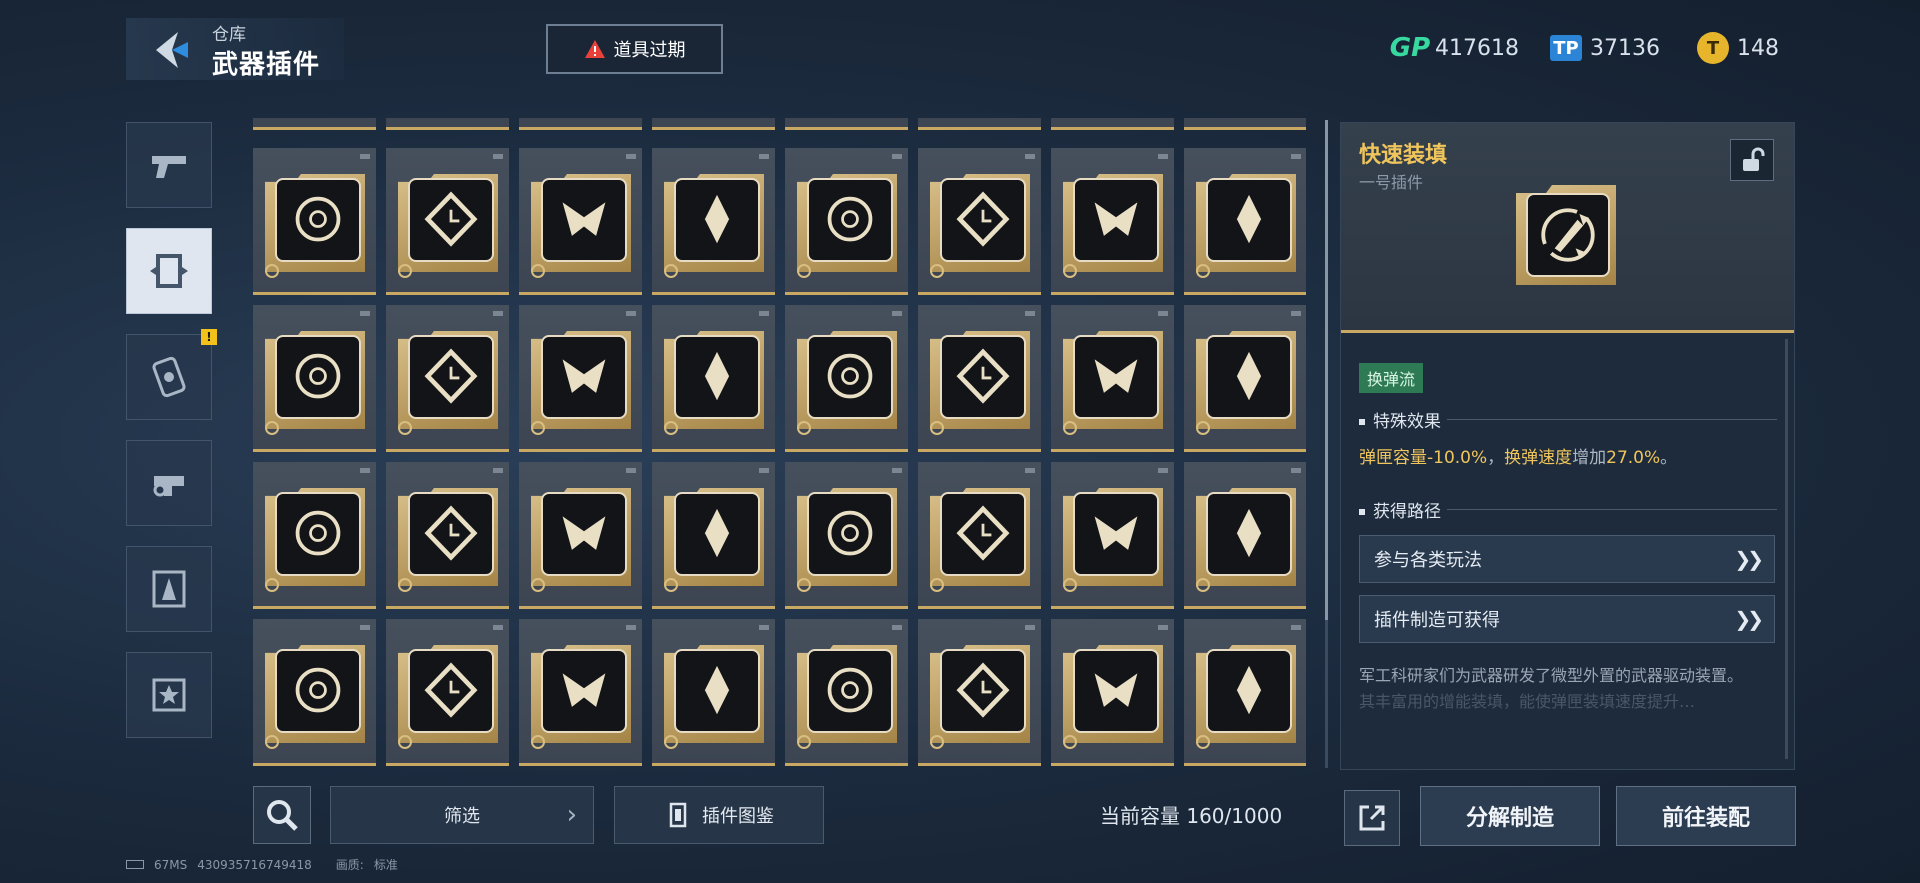  I want to click on detail-header: 快速装填 一号插件, so click(1567, 228).